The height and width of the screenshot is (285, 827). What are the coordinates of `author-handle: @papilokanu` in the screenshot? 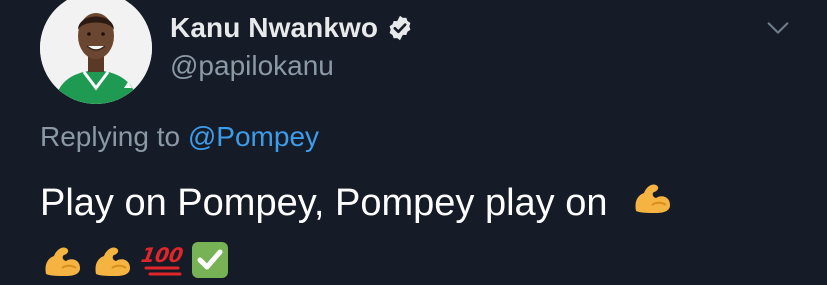 It's located at (252, 66).